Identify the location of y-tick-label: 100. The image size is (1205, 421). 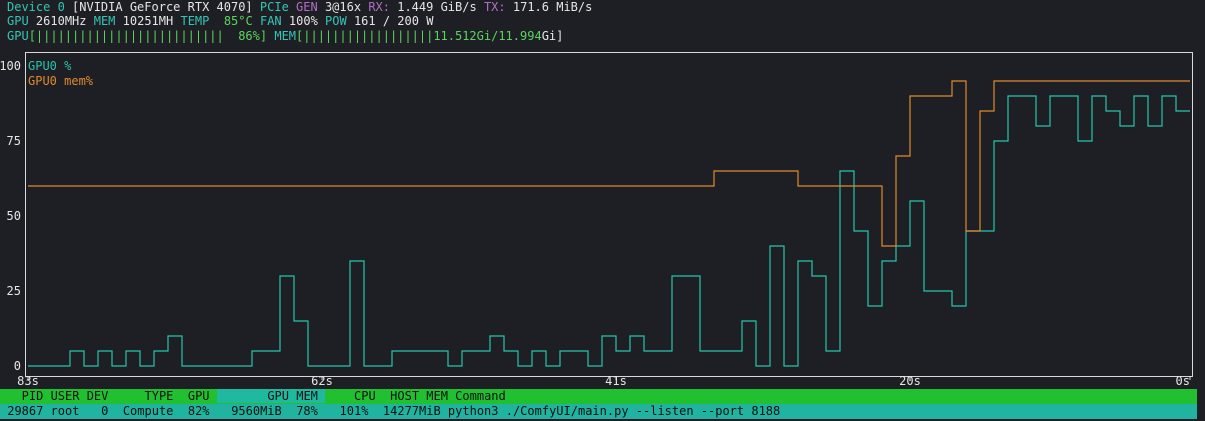
(10, 66).